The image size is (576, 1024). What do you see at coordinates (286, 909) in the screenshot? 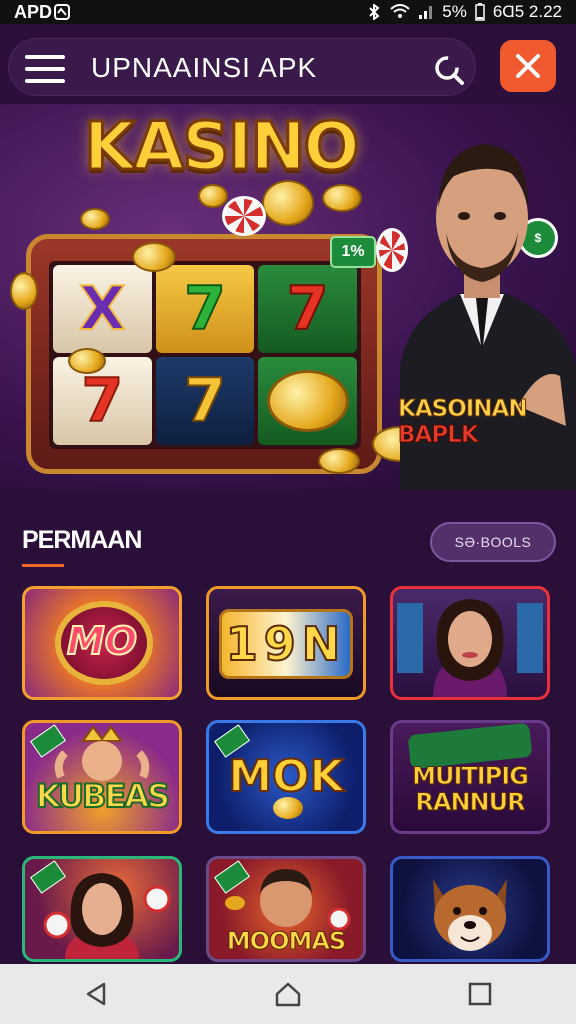
I see `game-card: MOOMAS` at bounding box center [286, 909].